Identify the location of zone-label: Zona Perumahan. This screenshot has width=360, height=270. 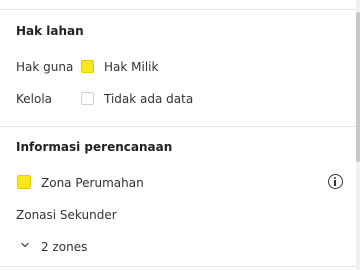
(92, 183).